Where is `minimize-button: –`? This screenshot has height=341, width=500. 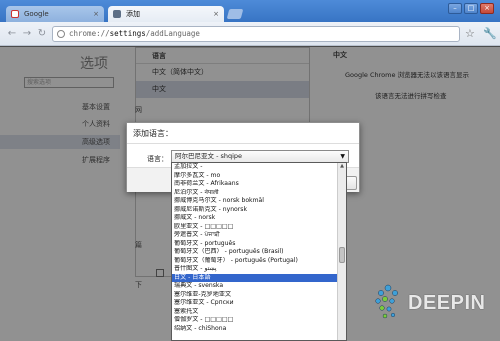
minimize-button: – is located at coordinates (455, 8).